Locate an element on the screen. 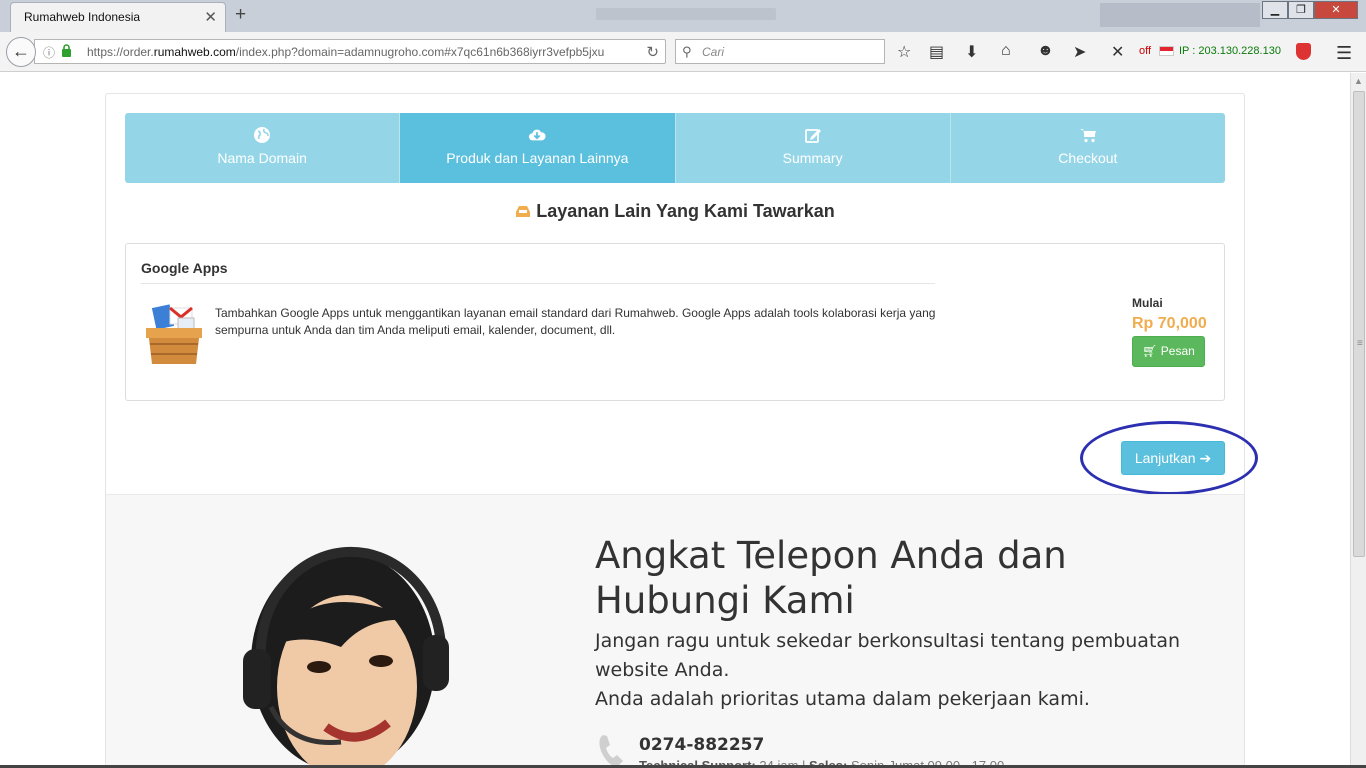 The width and height of the screenshot is (1366, 768). step-produk-layanan: Produk dan Layanan Lainnya is located at coordinates (538, 148).